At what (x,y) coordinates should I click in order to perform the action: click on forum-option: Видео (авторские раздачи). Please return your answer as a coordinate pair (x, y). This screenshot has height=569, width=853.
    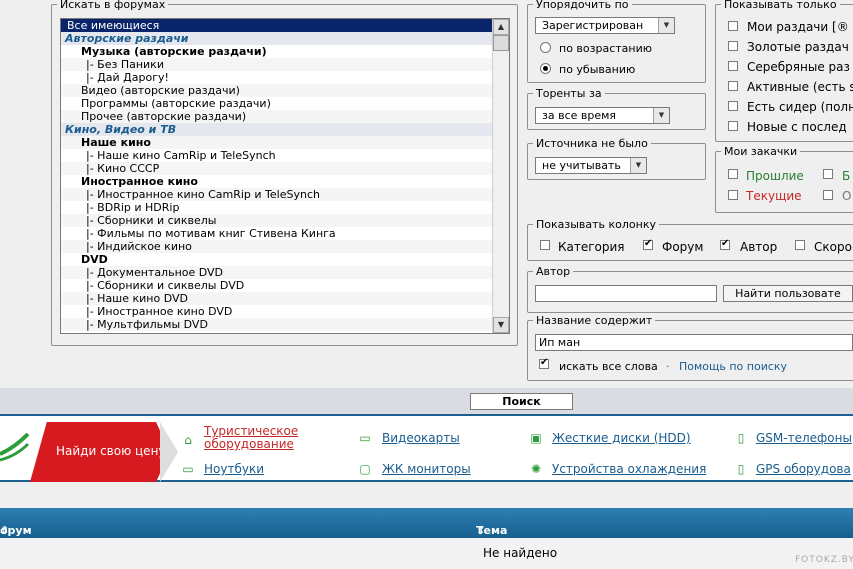
    Looking at the image, I should click on (276, 90).